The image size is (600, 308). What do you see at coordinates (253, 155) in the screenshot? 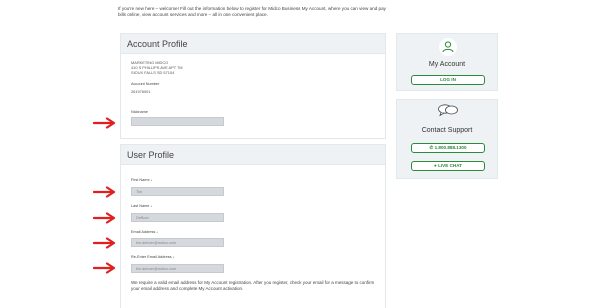
I see `user-profile-title: User Profile` at bounding box center [253, 155].